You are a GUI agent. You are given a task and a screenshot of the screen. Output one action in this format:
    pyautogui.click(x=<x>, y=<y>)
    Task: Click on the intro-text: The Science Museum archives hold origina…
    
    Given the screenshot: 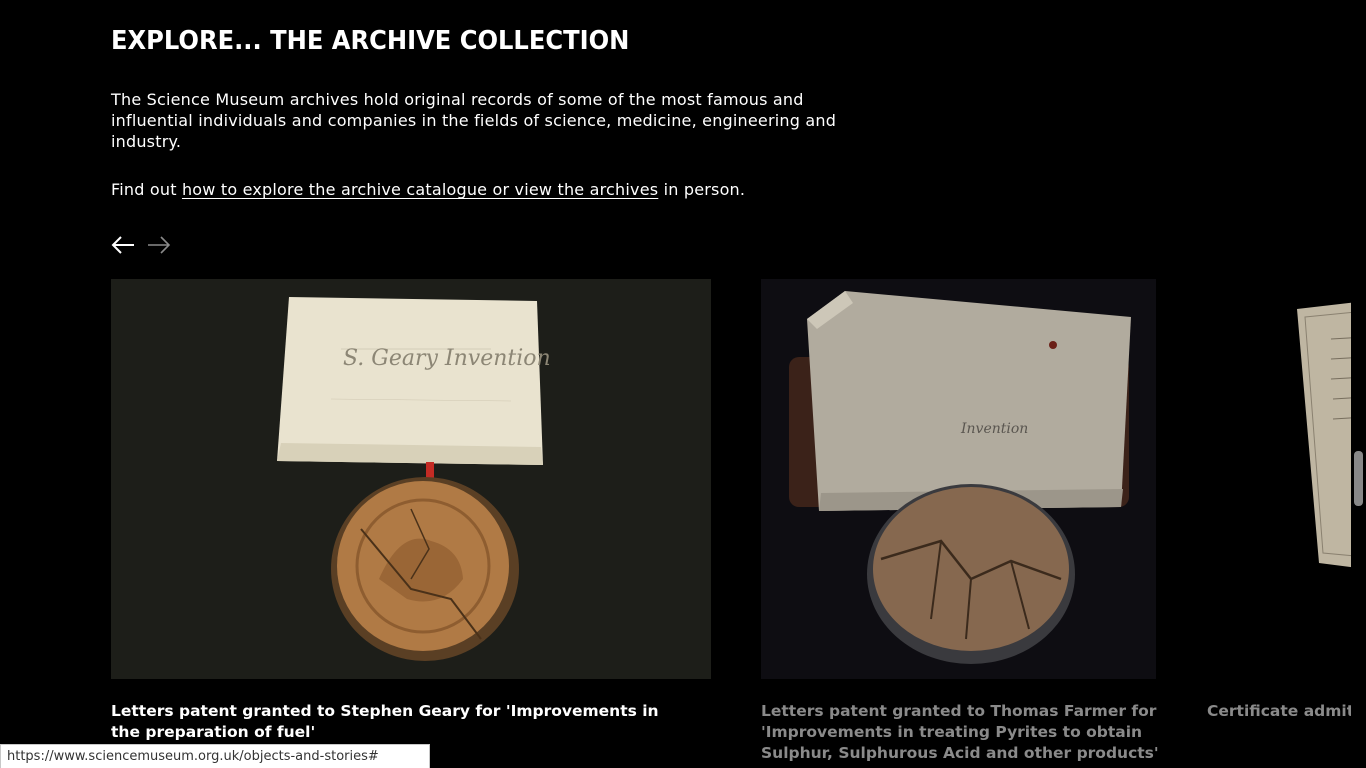 What is the action you would take?
    pyautogui.click(x=474, y=120)
    